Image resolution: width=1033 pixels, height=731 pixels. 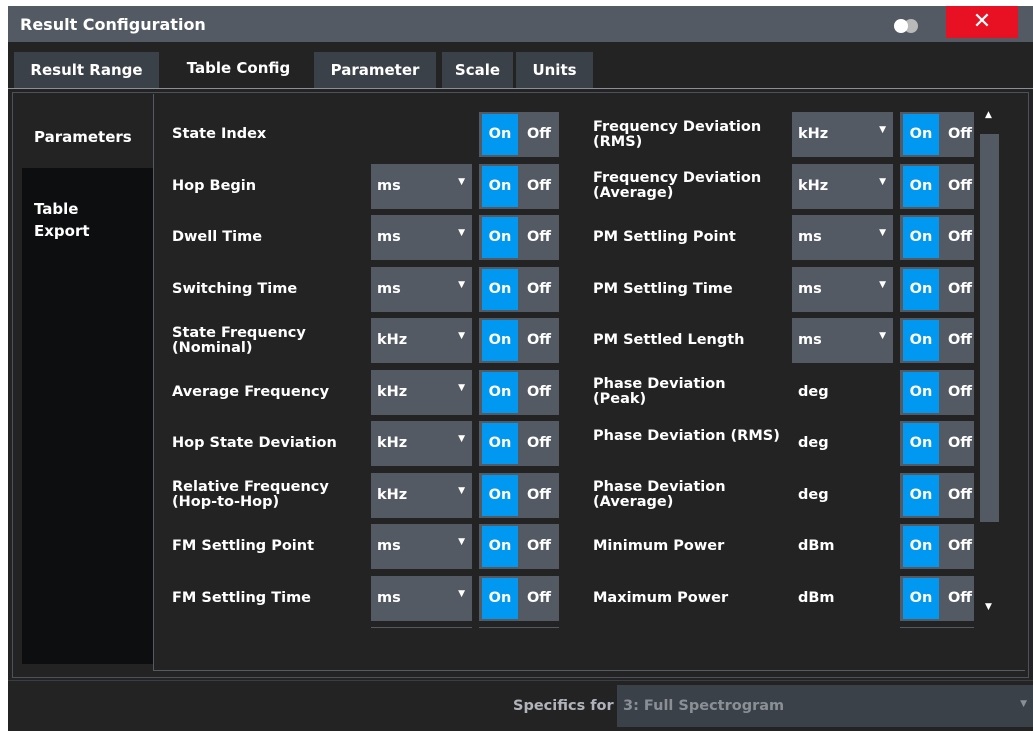 I want to click on parameter-label: Phase Deviation (RMS), so click(x=686, y=435).